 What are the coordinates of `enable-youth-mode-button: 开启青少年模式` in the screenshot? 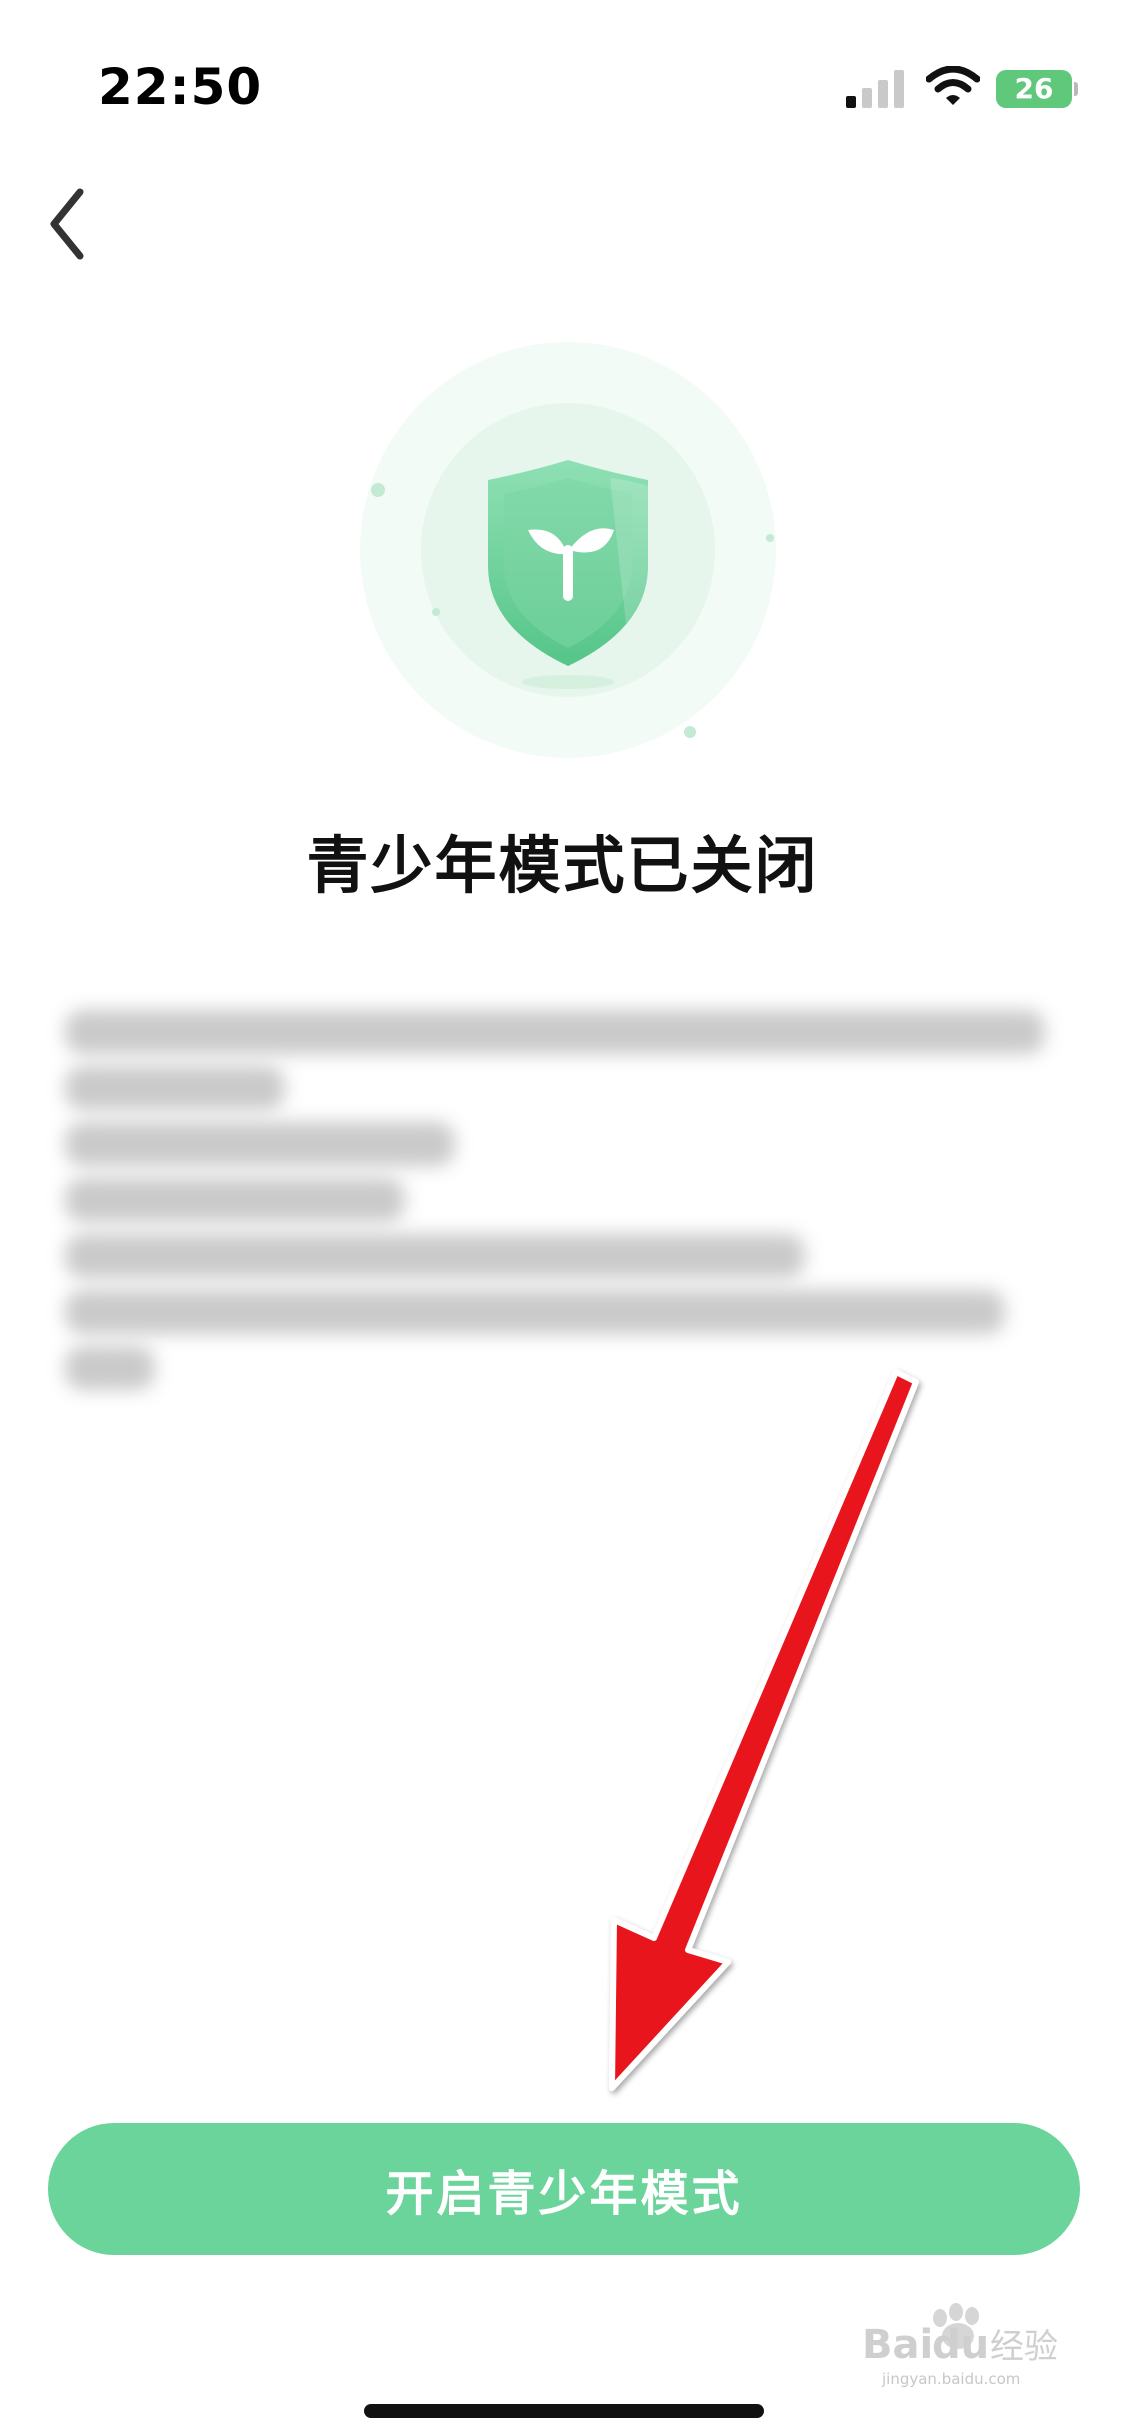 It's located at (564, 2189).